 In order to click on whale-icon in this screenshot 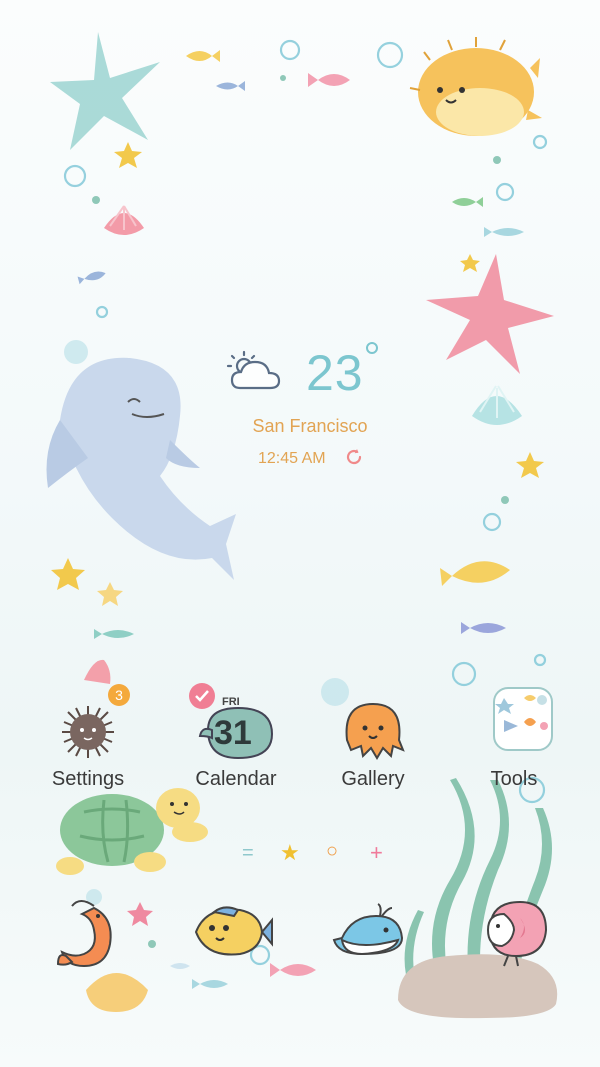, I will do `click(377, 931)`.